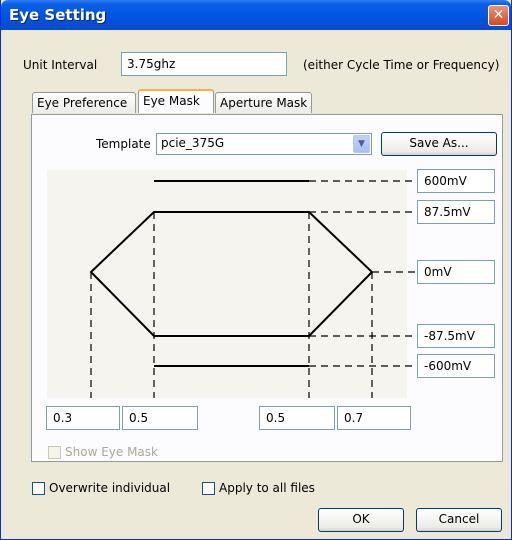 This screenshot has width=512, height=540. I want to click on apply-all-files-label: Apply to all files, so click(267, 488).